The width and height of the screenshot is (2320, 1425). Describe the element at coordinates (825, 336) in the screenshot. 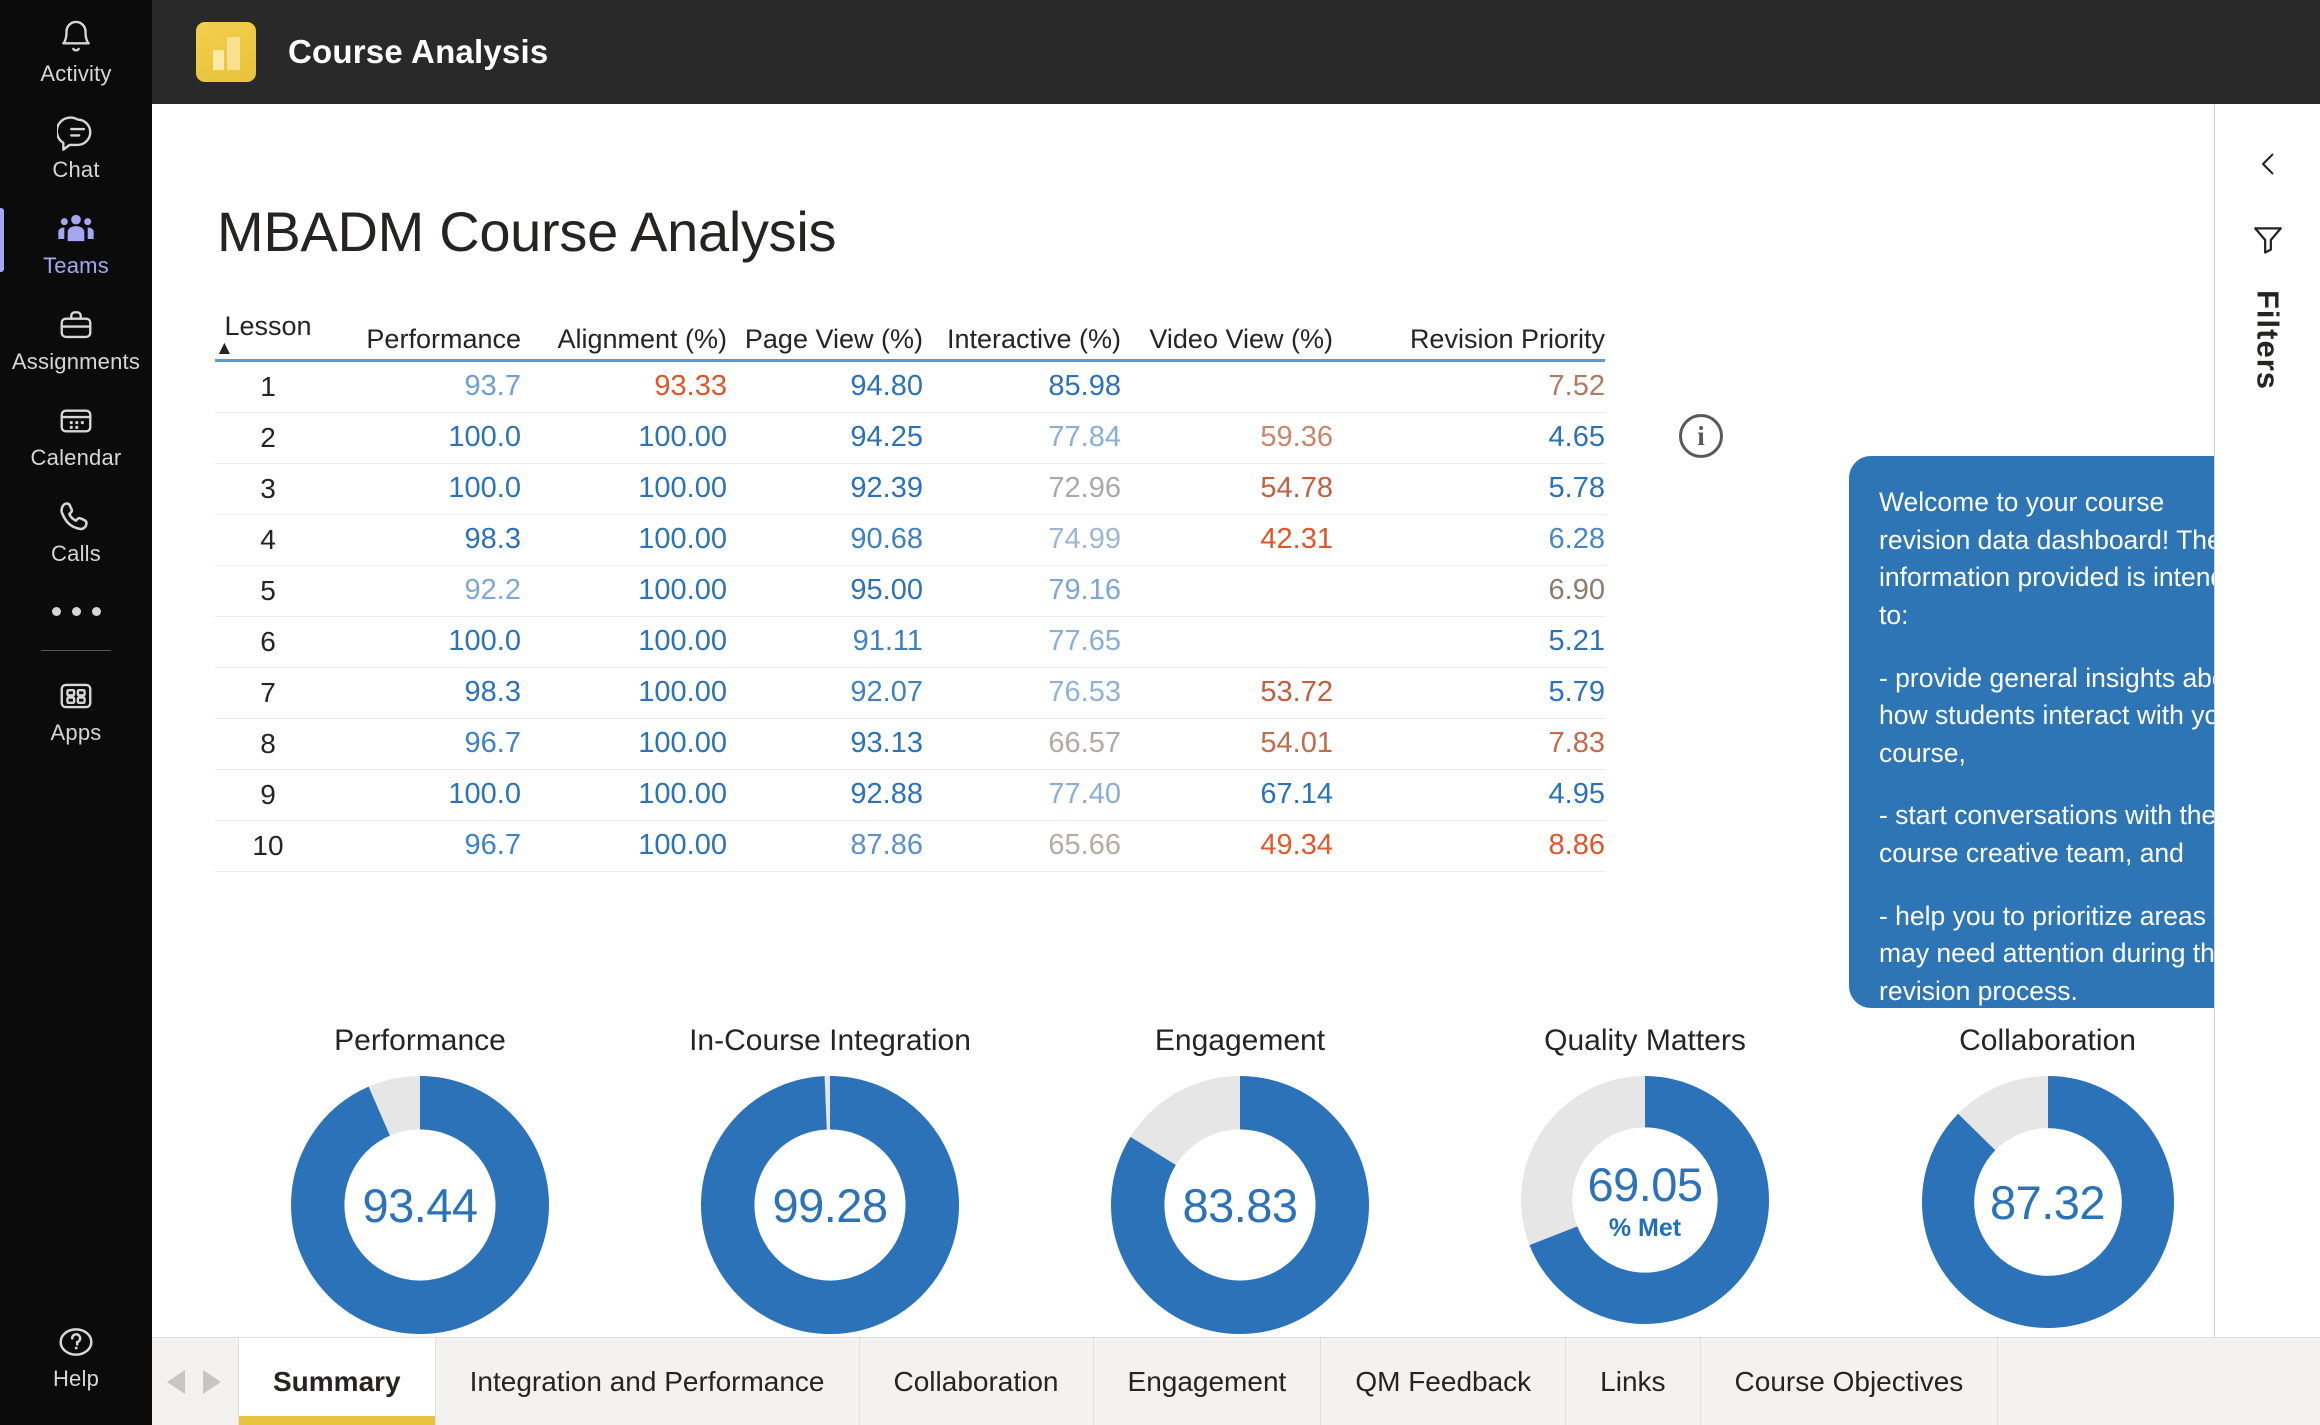

I see `column-header-page-view: Page View (%)` at that location.